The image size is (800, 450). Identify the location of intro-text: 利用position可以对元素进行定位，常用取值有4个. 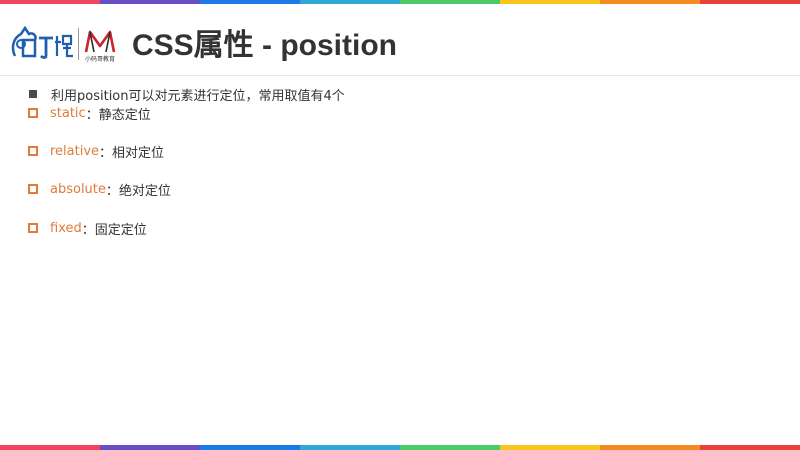
(198, 96).